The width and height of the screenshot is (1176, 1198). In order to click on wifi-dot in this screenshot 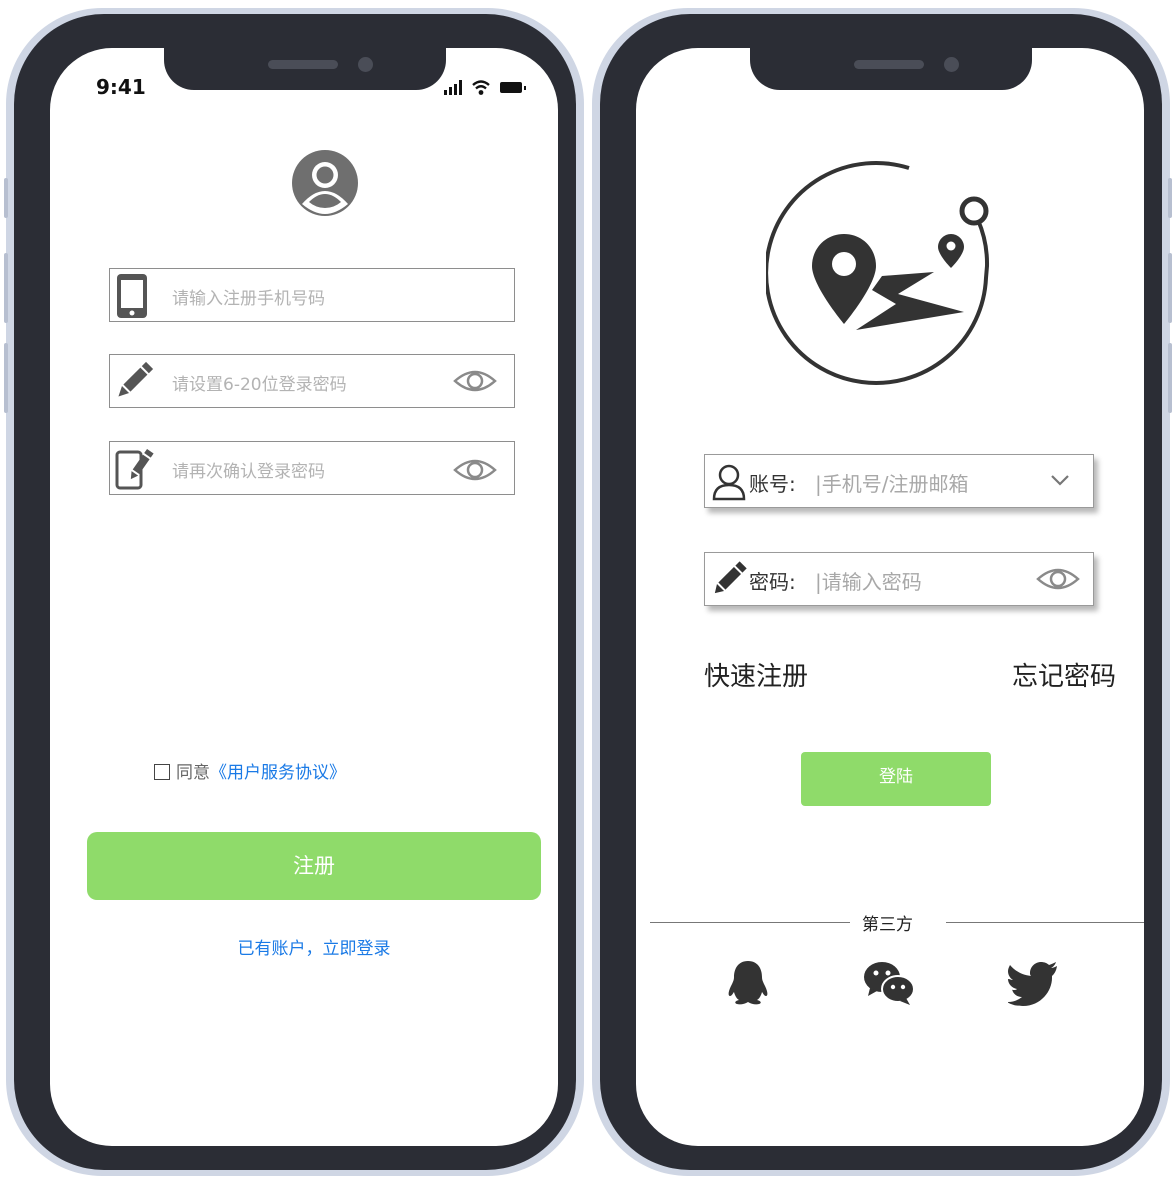, I will do `click(481, 92)`.